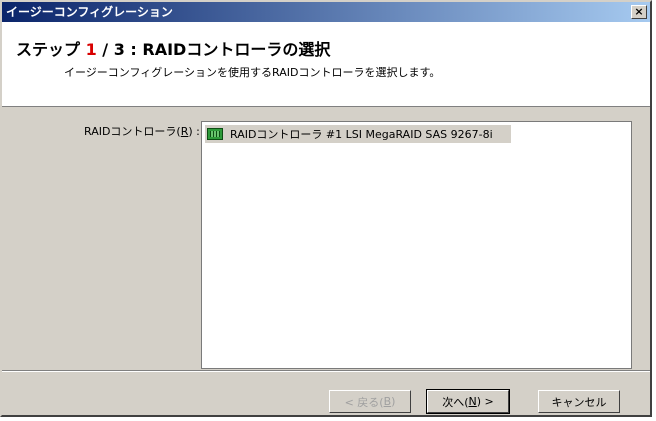 The width and height of the screenshot is (656, 421). What do you see at coordinates (326, 12) in the screenshot?
I see `title-bar: イージーコンフィグレーション ×` at bounding box center [326, 12].